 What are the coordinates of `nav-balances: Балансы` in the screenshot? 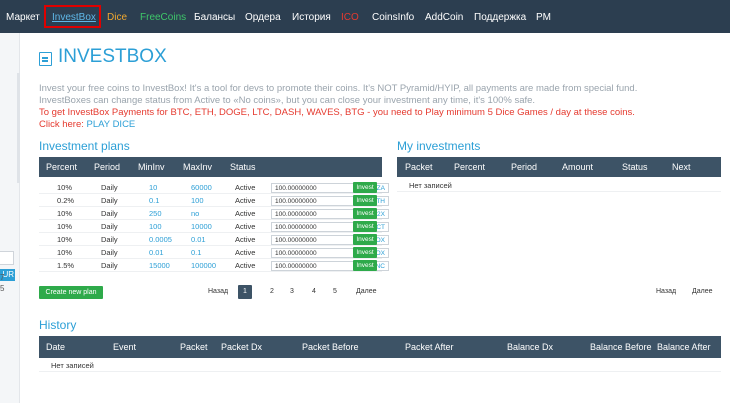 It's located at (214, 18).